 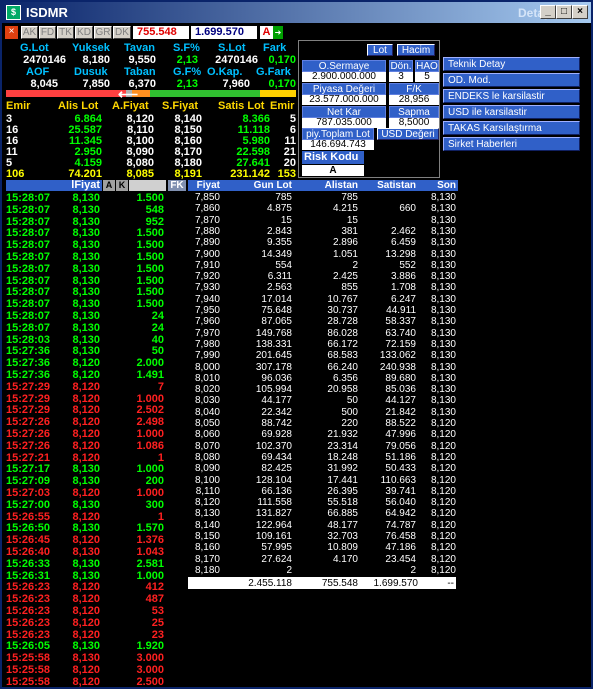 What do you see at coordinates (96, 422) in the screenshot?
I see `trade-row: 15:27:26 8,120 2.498` at bounding box center [96, 422].